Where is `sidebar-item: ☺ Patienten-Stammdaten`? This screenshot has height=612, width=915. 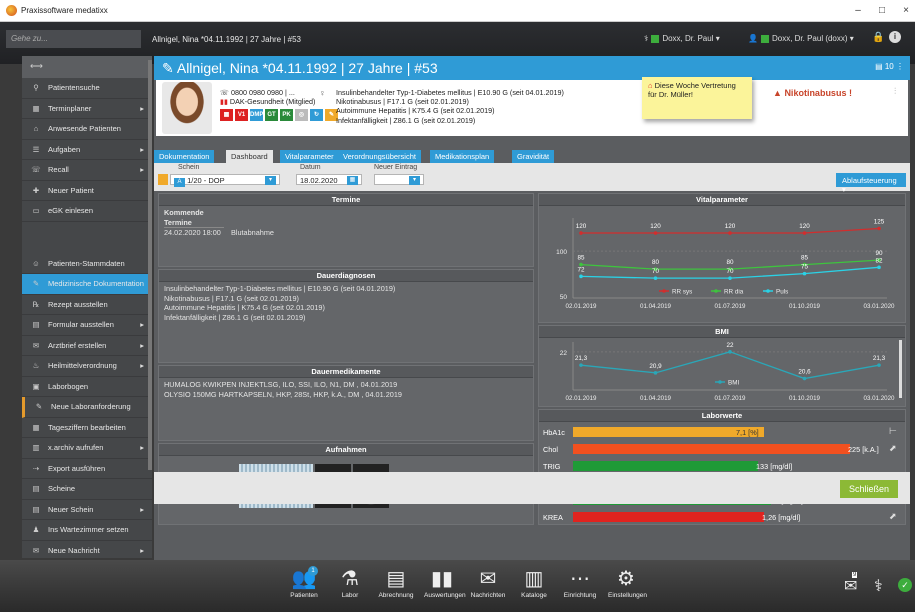 sidebar-item: ☺ Patienten-Stammdaten is located at coordinates (87, 264).